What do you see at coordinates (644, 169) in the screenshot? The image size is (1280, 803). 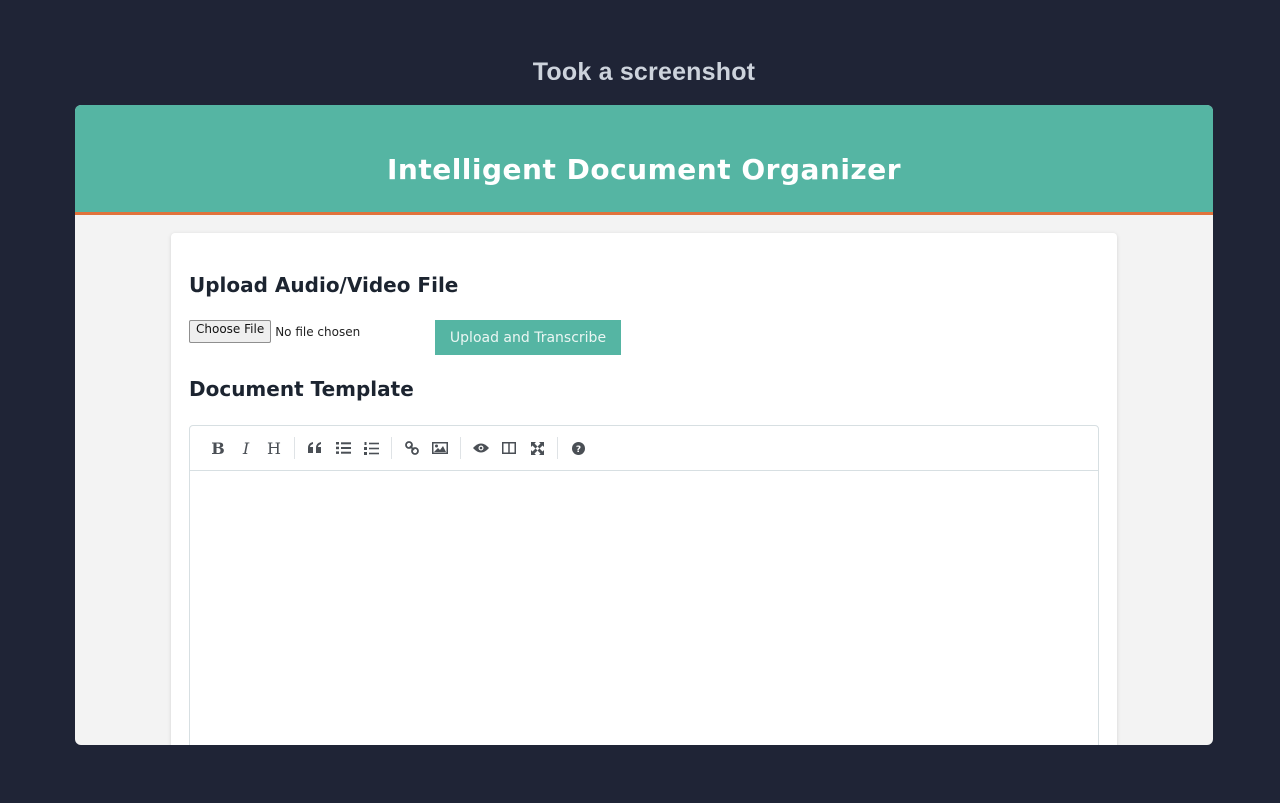 I see `app-title: Intelligent Document Organizer` at bounding box center [644, 169].